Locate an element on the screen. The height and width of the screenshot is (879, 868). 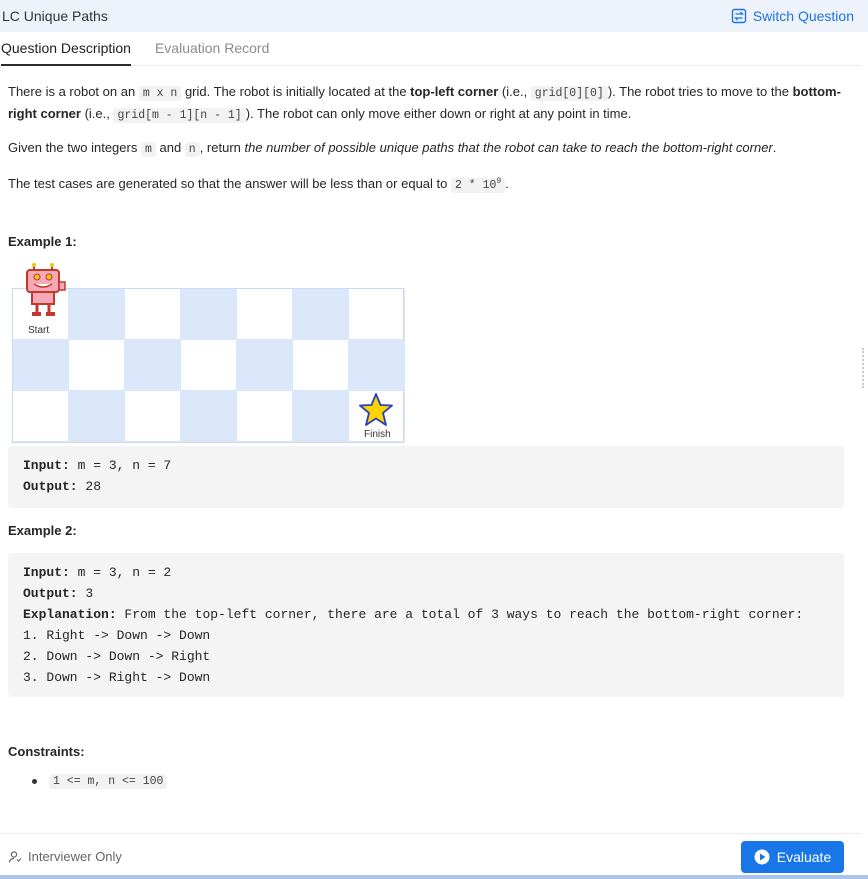
tab-question-description: Question Description is located at coordinates (66, 49).